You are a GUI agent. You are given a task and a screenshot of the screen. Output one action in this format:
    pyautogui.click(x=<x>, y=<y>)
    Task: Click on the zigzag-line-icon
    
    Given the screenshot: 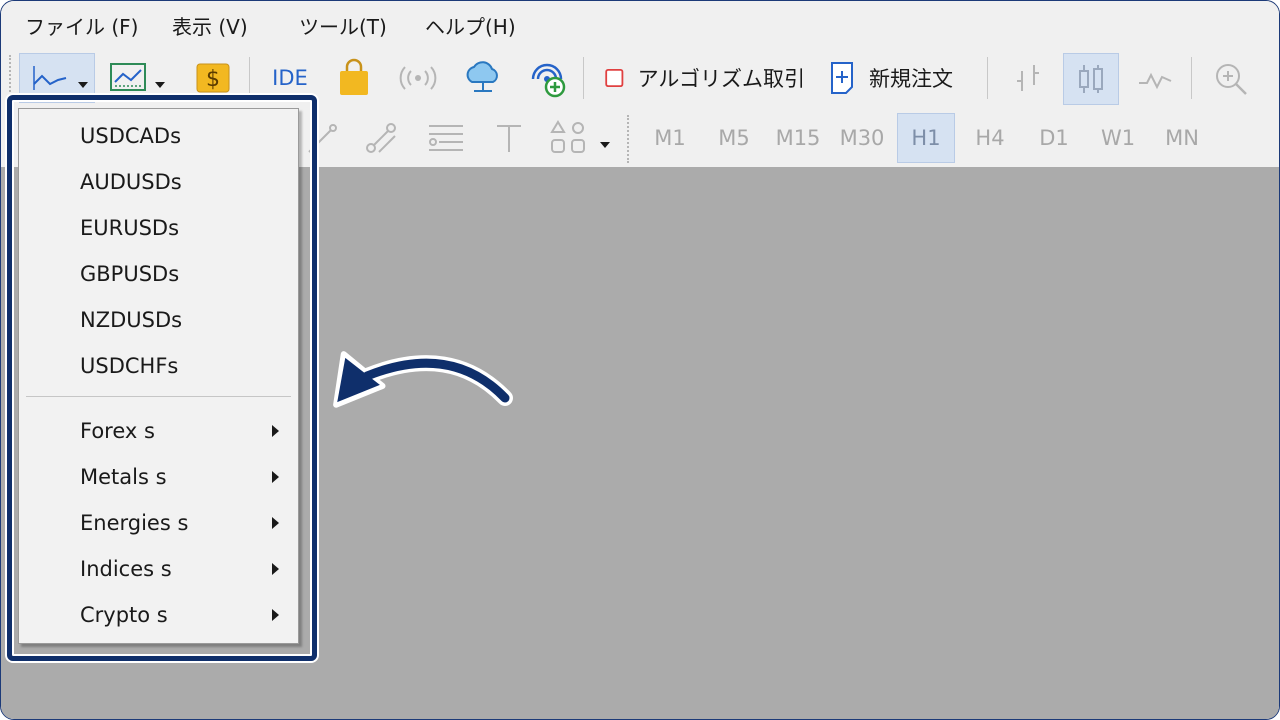 What is the action you would take?
    pyautogui.click(x=1155, y=81)
    